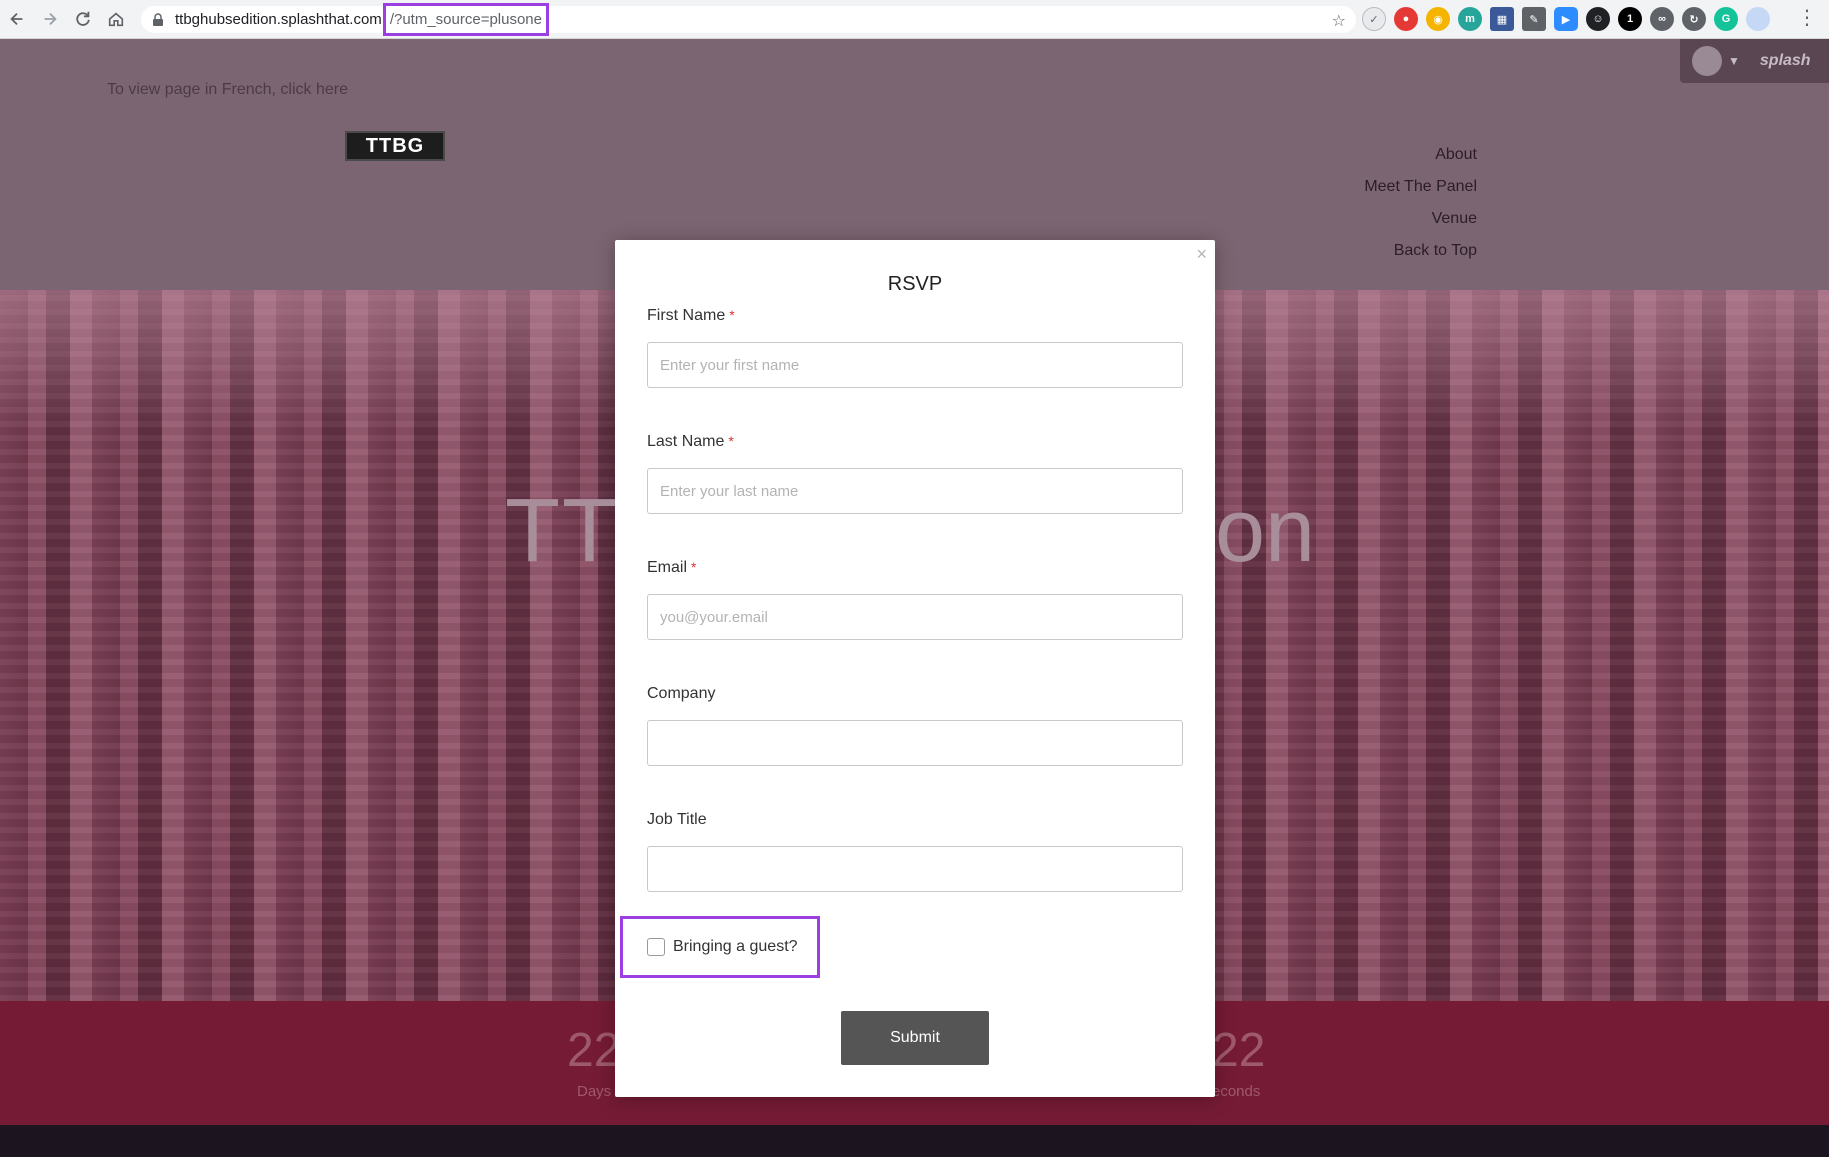  Describe the element at coordinates (1534, 19) in the screenshot. I see `tool-extension-icon: ✎` at that location.